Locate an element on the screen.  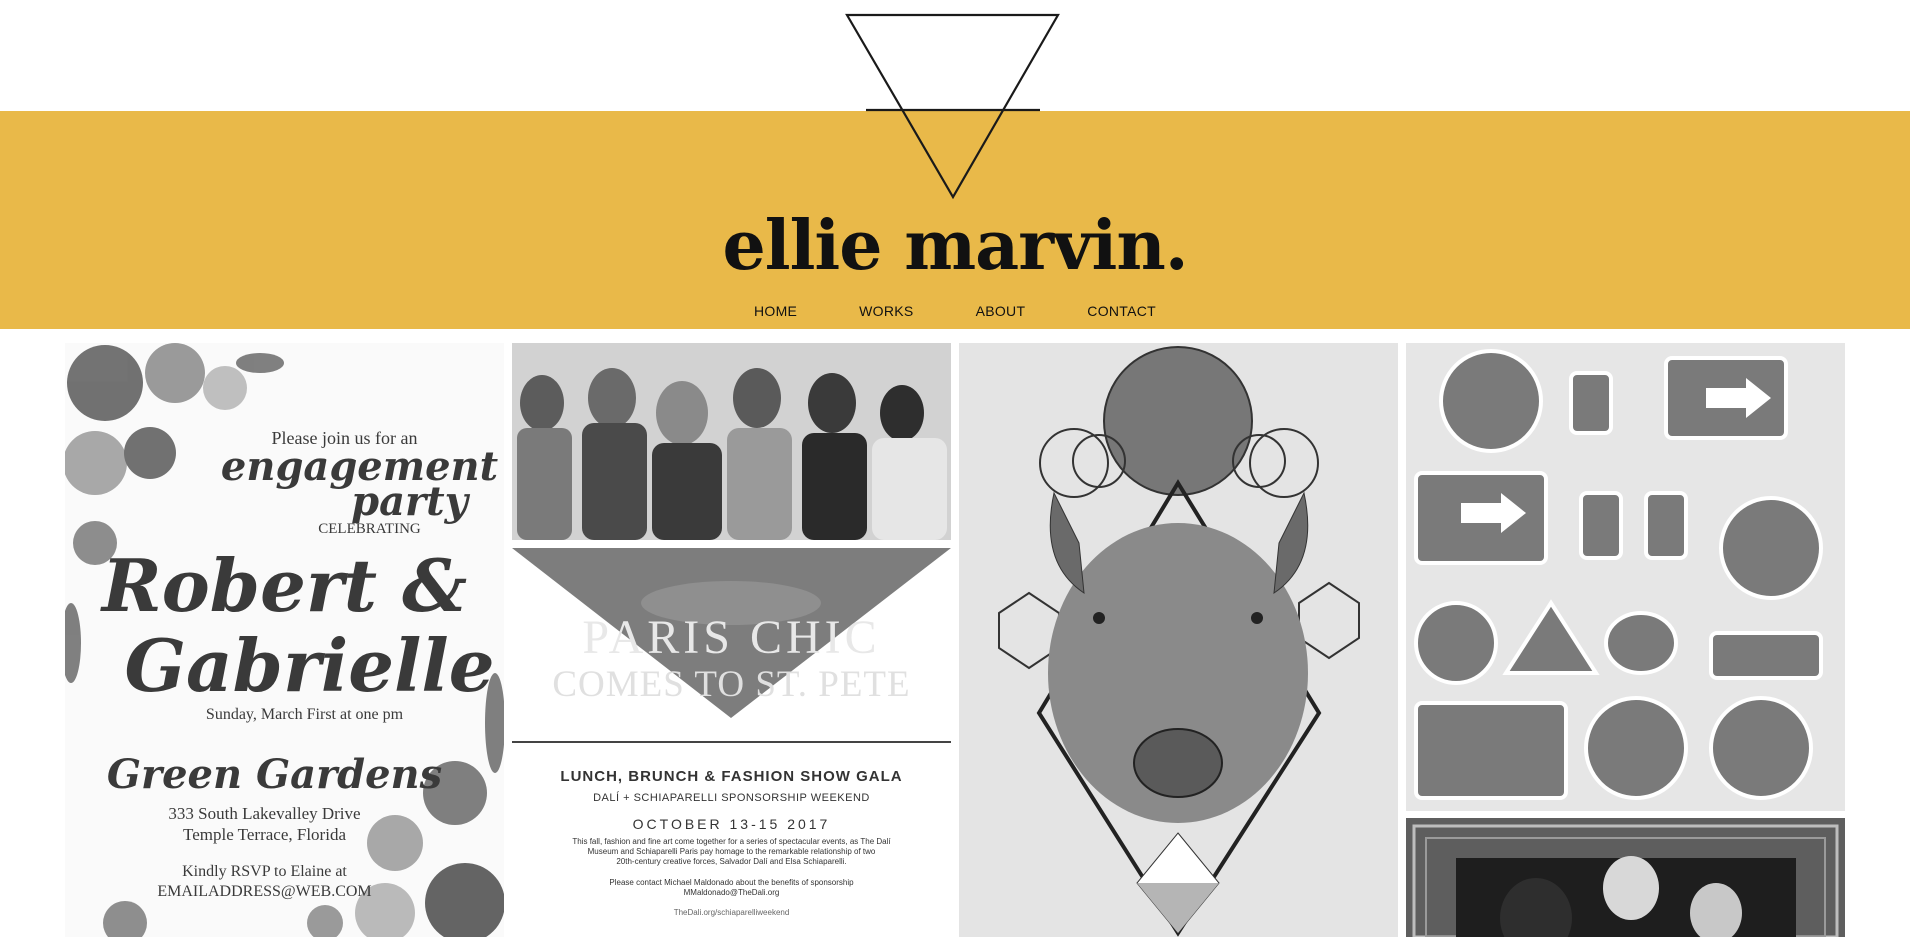
portfolio-tile-icon-set is located at coordinates (1625, 577).